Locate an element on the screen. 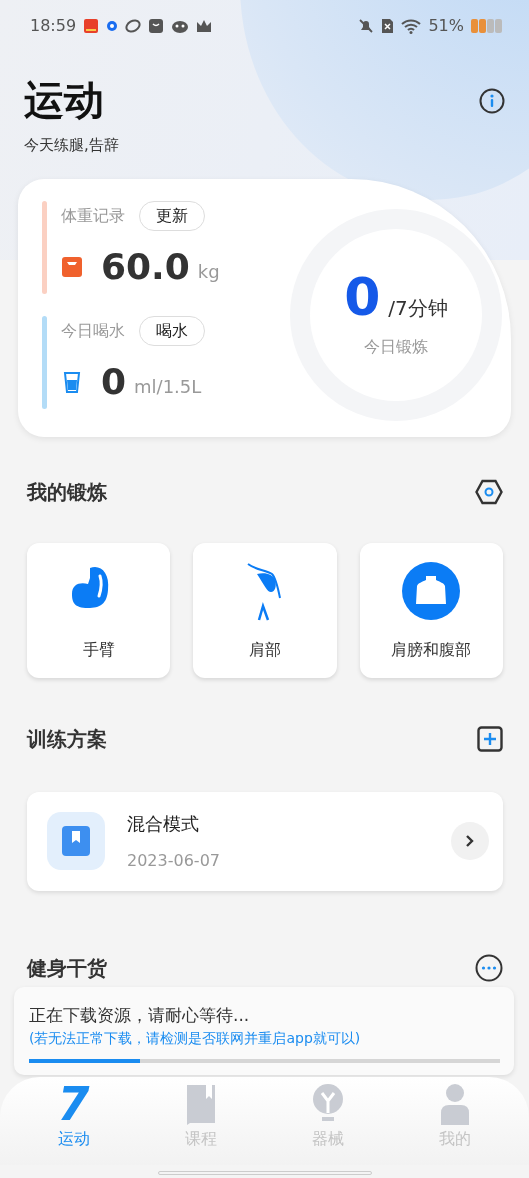 This screenshot has width=529, height=1178. exercise-target: /7分钟 is located at coordinates (418, 308).